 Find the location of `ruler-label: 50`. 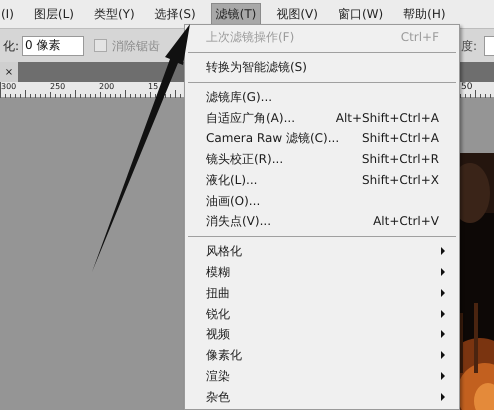

ruler-label: 50 is located at coordinates (467, 87).